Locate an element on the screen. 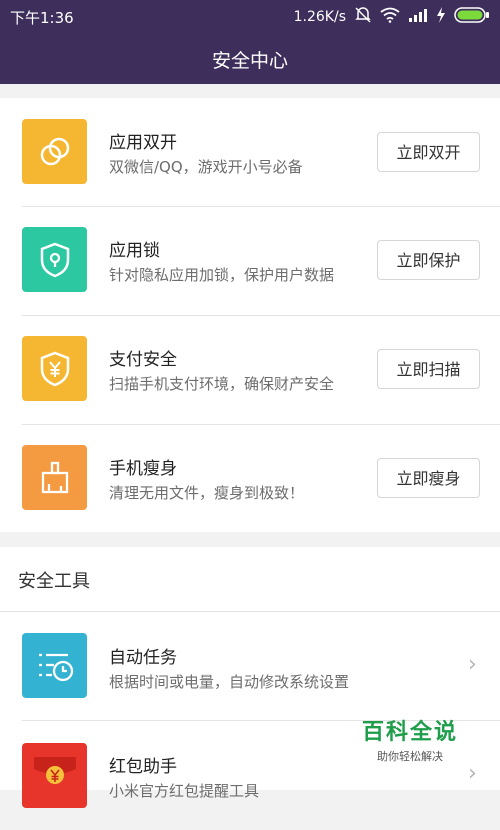 The image size is (500, 830). tool-title: 红包助手 is located at coordinates (143, 767).